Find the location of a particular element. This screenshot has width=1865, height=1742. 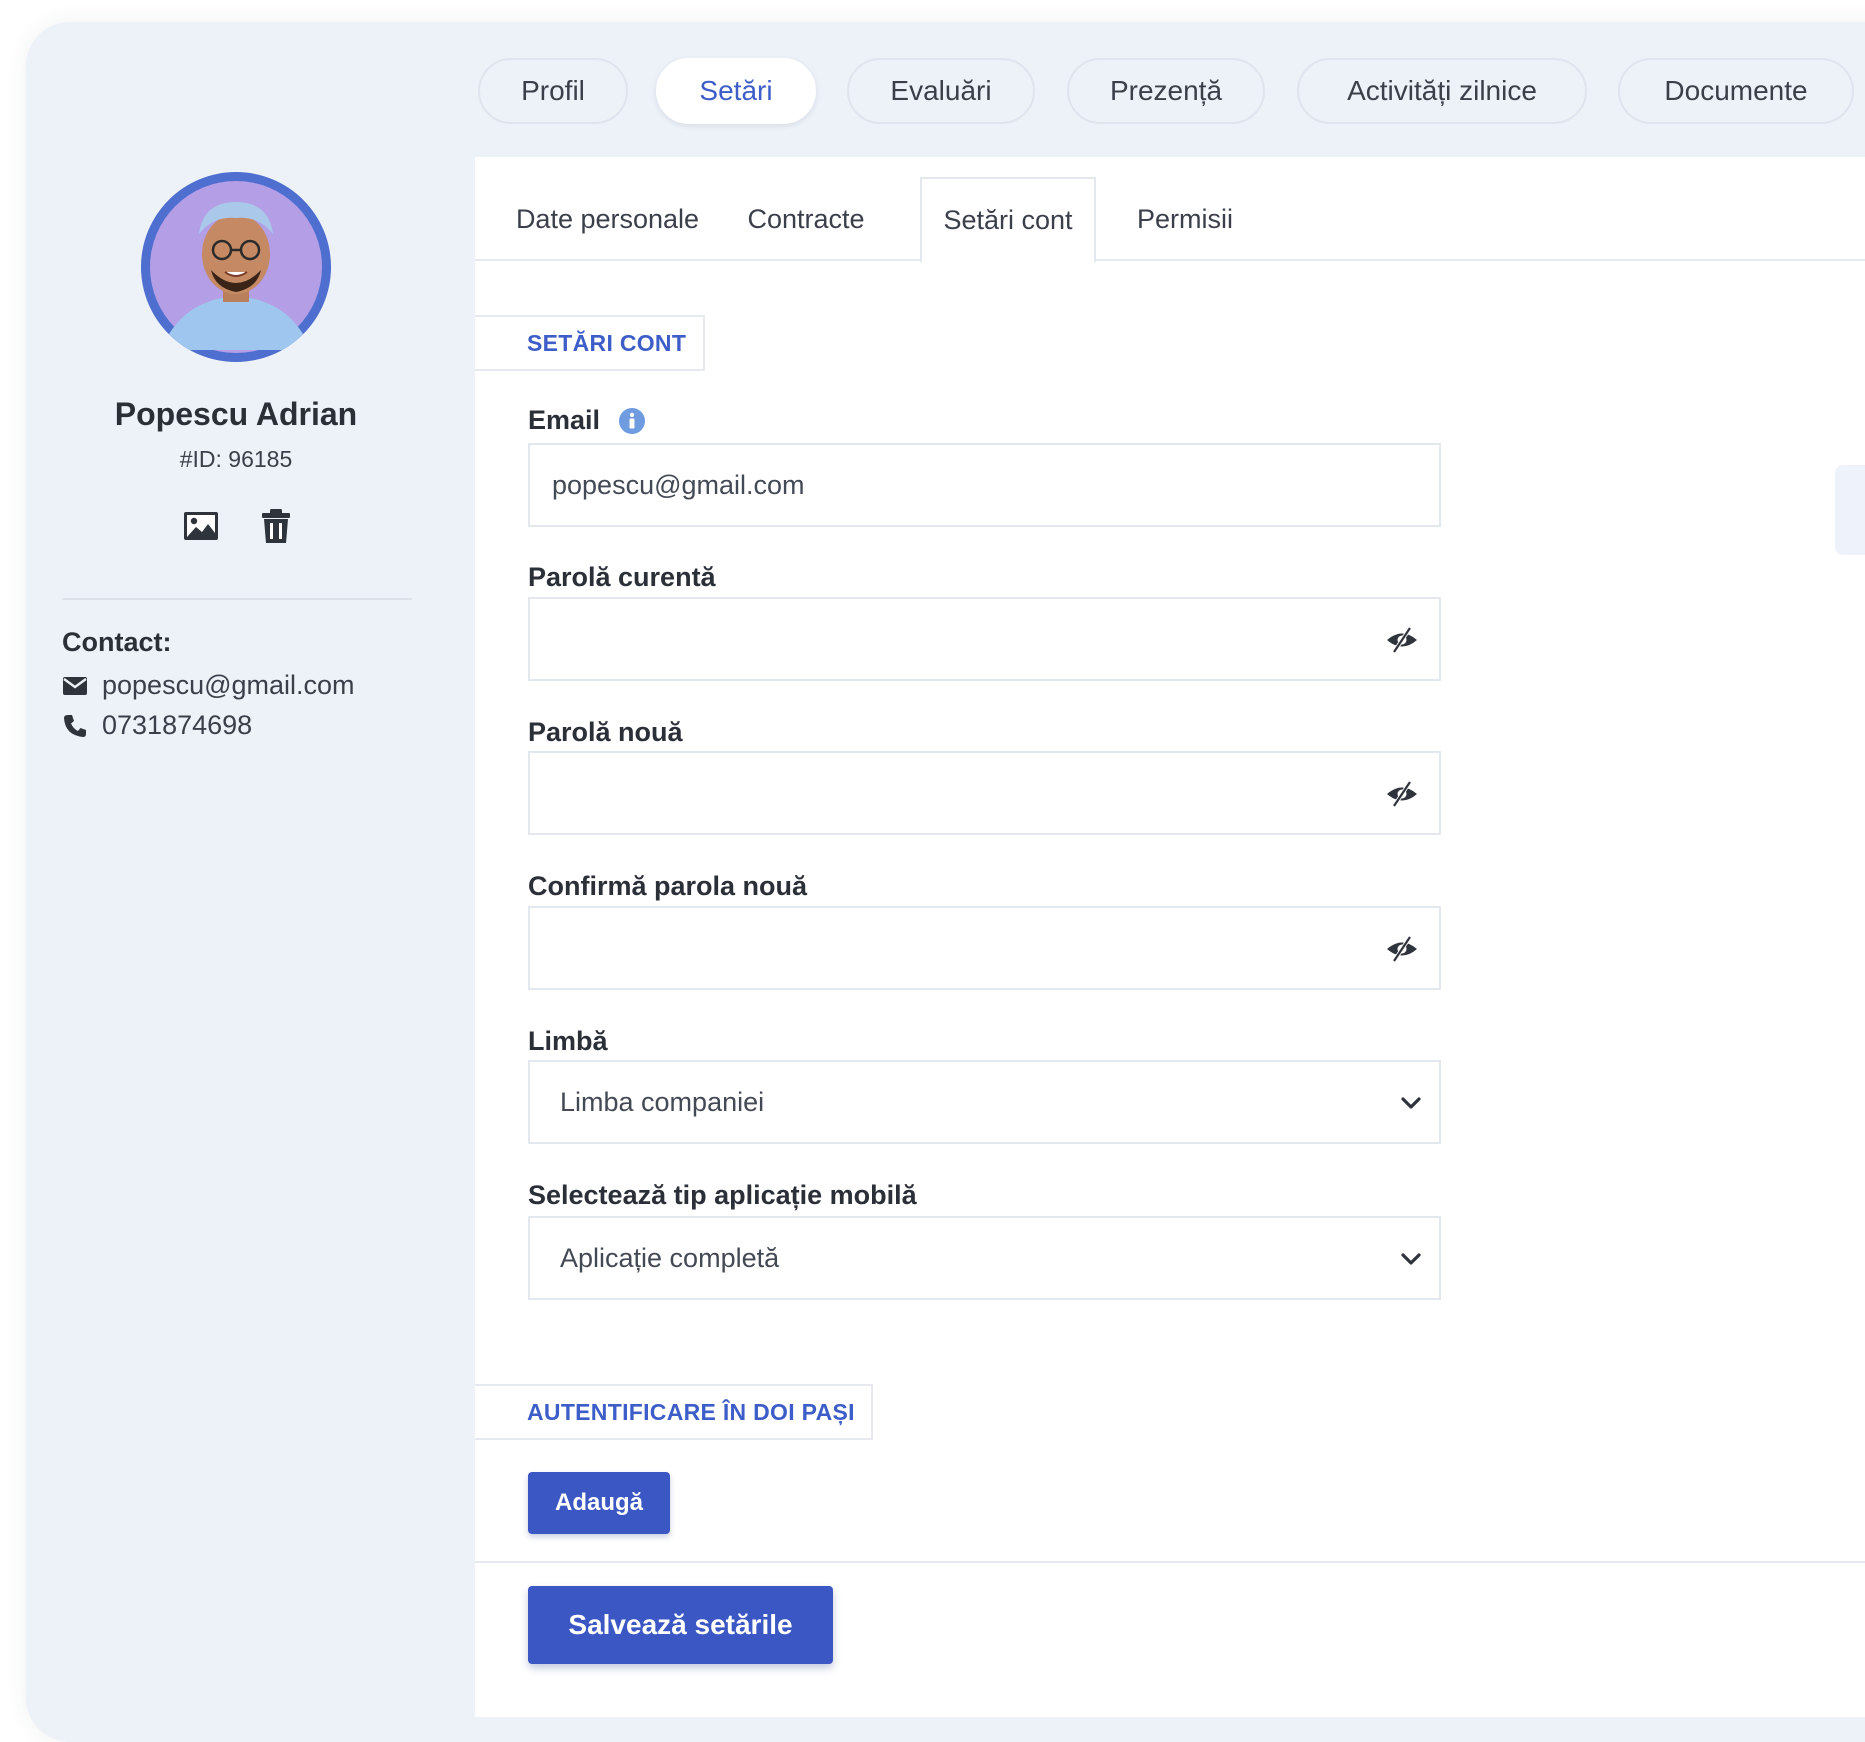

contact-email: popescu@gmail.com is located at coordinates (208, 685).